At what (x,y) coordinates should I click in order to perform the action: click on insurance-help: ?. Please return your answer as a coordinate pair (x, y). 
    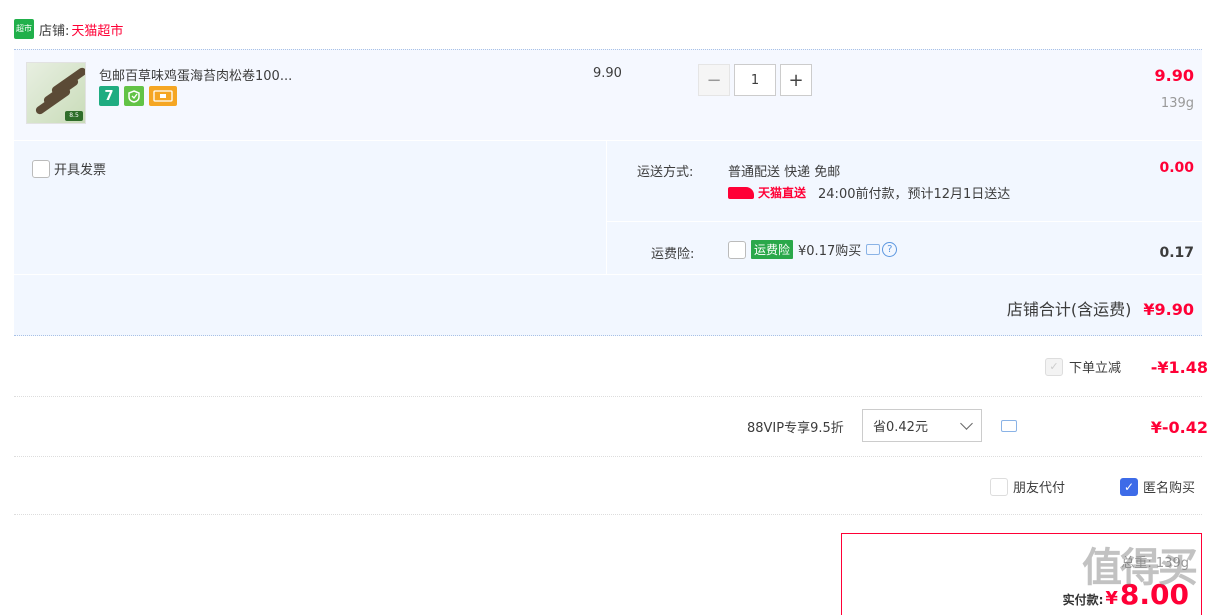
    Looking at the image, I should click on (882, 249).